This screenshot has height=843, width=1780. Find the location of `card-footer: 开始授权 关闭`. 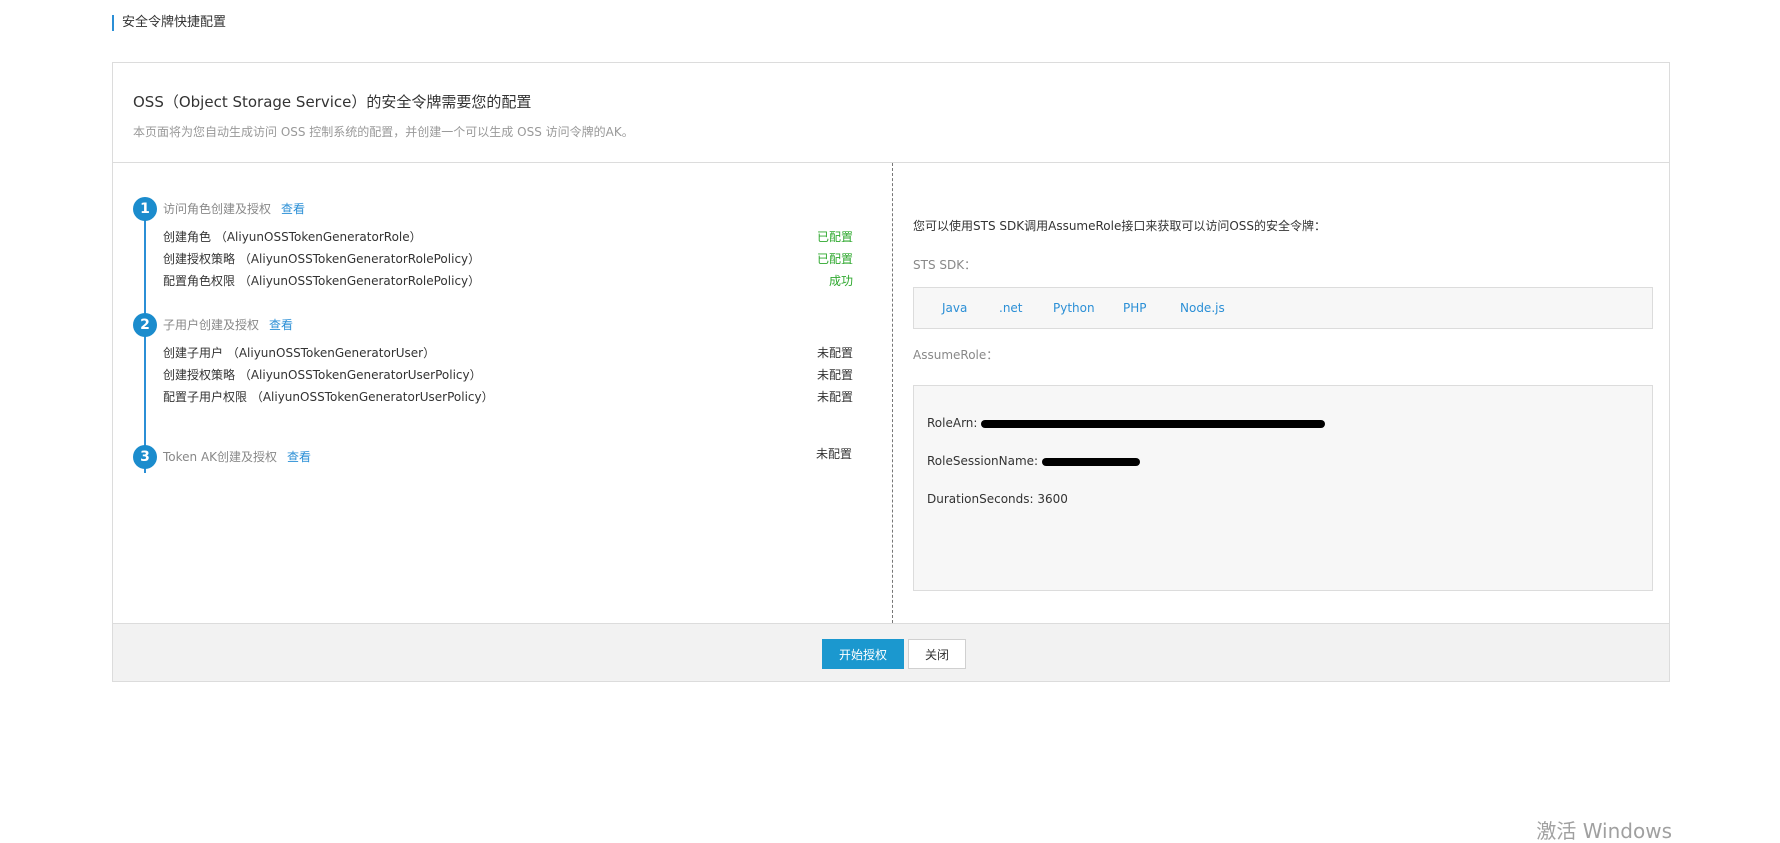

card-footer: 开始授权 关闭 is located at coordinates (891, 652).